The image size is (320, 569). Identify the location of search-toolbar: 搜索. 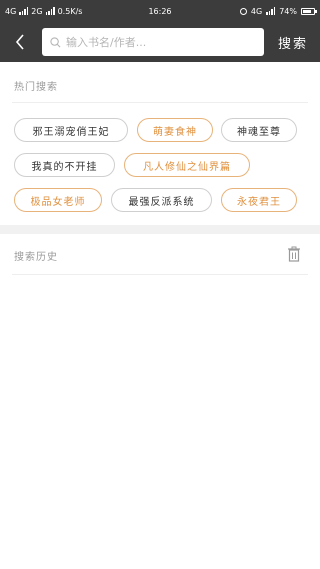
(160, 42).